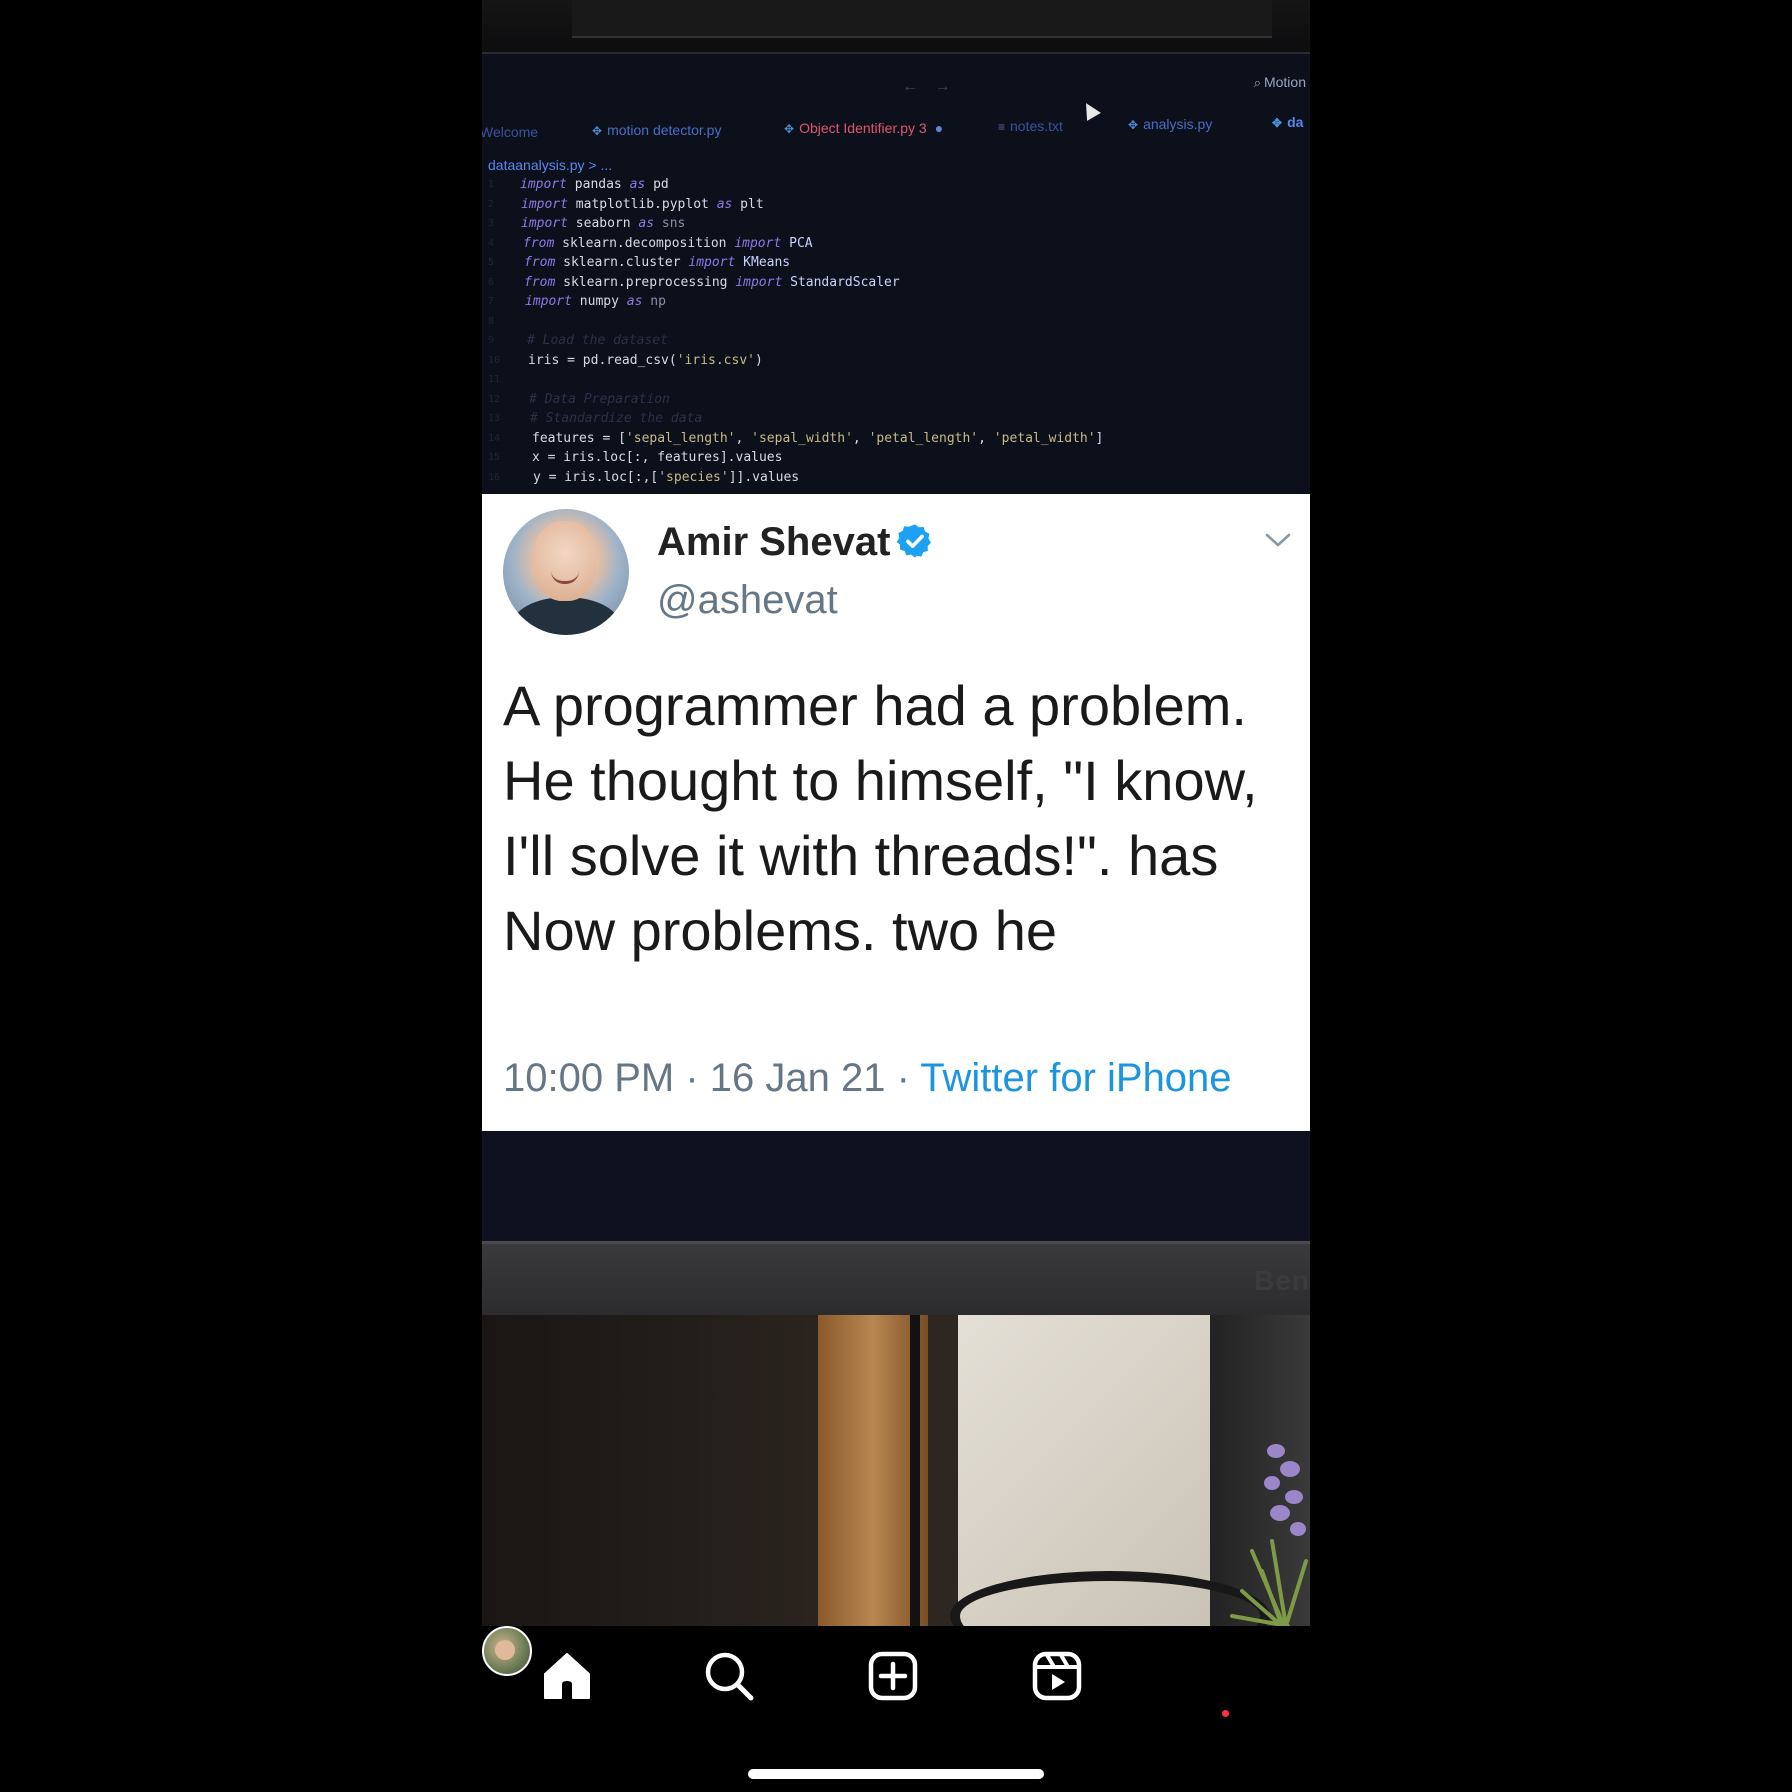 This screenshot has width=1792, height=1792. What do you see at coordinates (1288, 122) in the screenshot?
I see `tab-dataanalysis: ✥ da` at bounding box center [1288, 122].